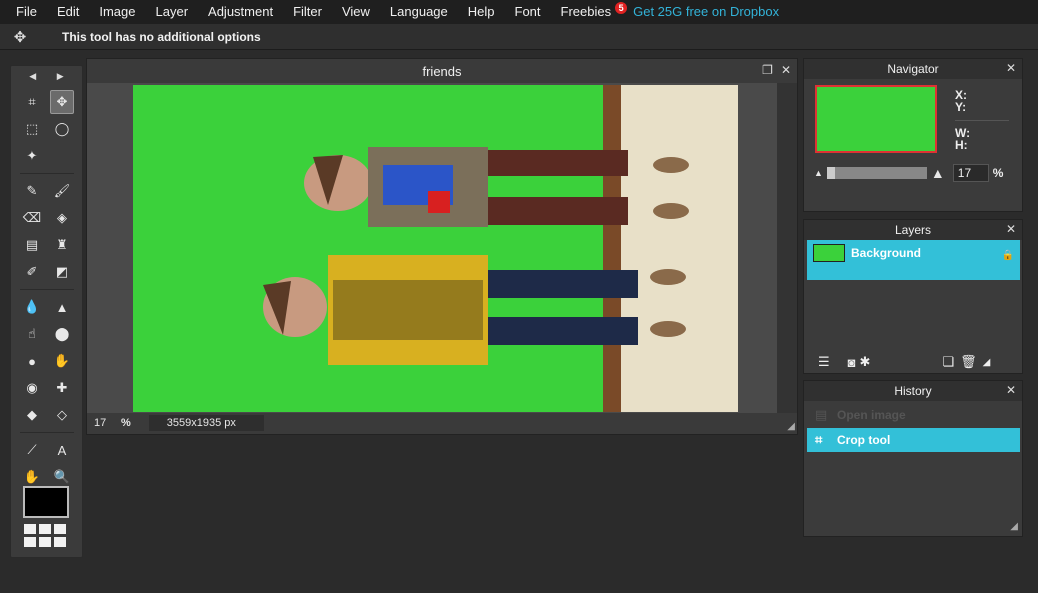 The width and height of the screenshot is (1038, 593). Describe the element at coordinates (32, 388) in the screenshot. I see `red-eye-icon: ◉` at that location.